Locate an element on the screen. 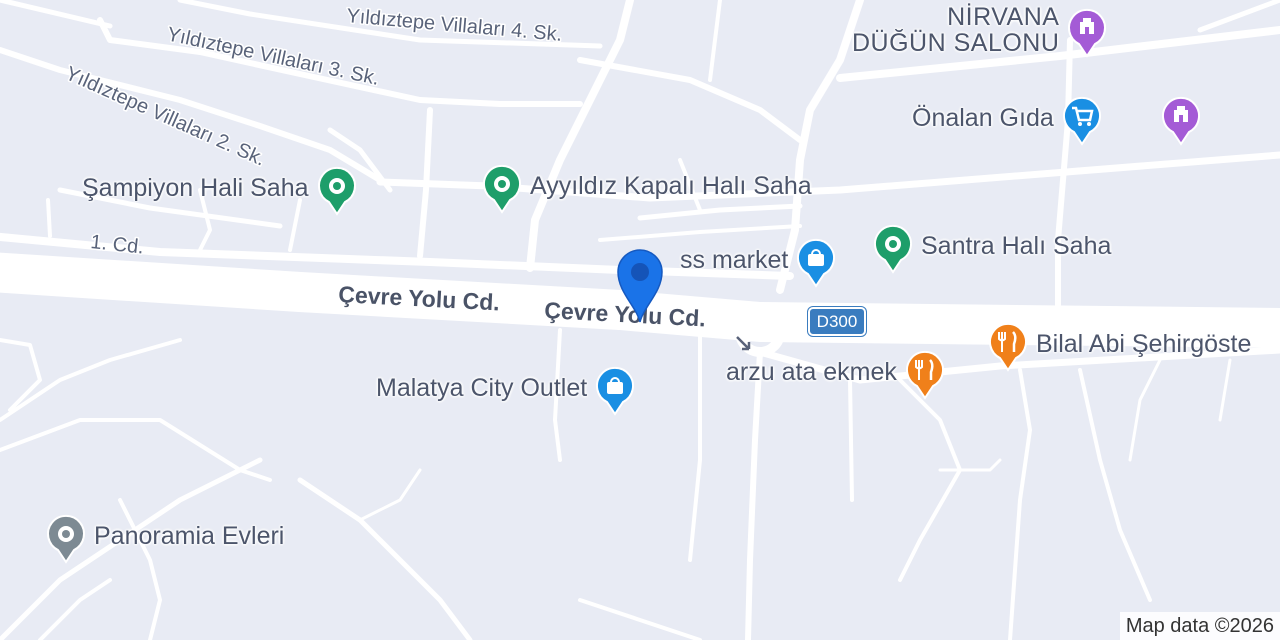 This screenshot has height=640, width=1280. poi-label-panoramia: Panoramia Evleri is located at coordinates (189, 536).